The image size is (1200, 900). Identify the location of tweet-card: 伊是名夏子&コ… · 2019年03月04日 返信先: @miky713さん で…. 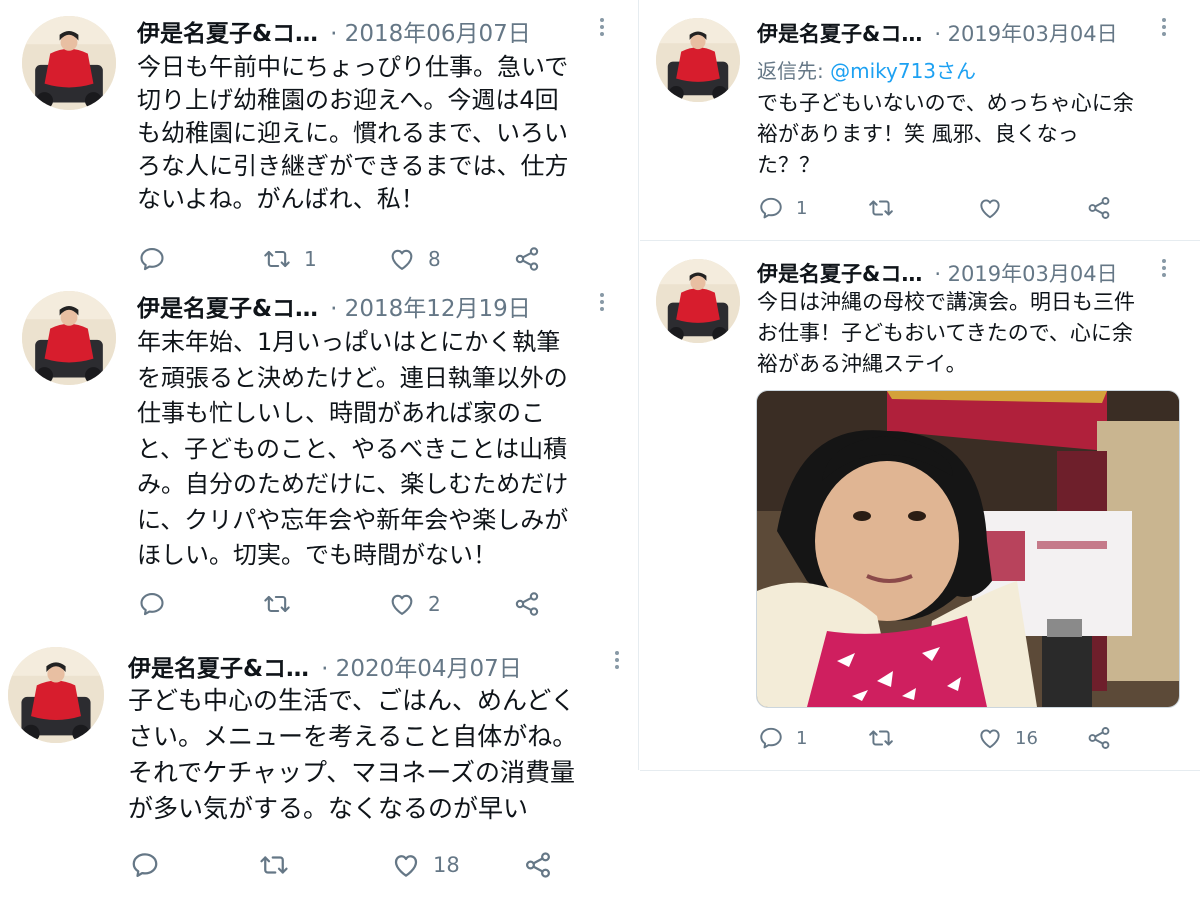
(920, 120).